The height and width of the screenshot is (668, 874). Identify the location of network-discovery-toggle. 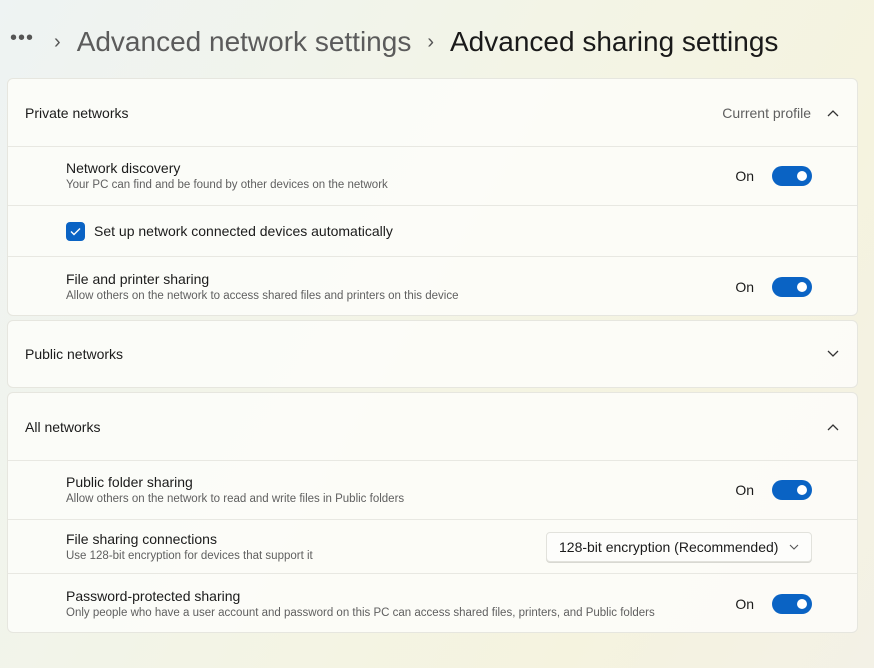
(792, 176).